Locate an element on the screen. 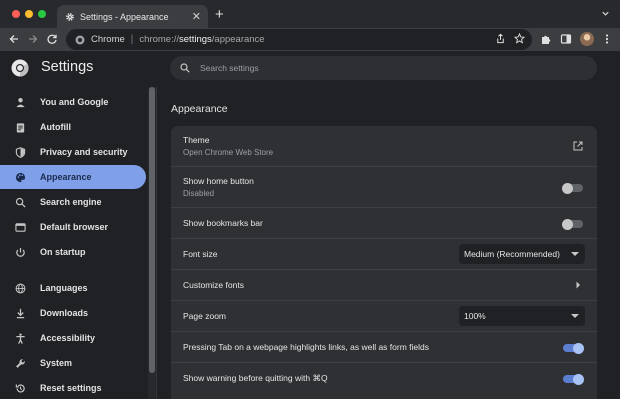 This screenshot has width=620, height=399. close-window-button is located at coordinates (16, 14).